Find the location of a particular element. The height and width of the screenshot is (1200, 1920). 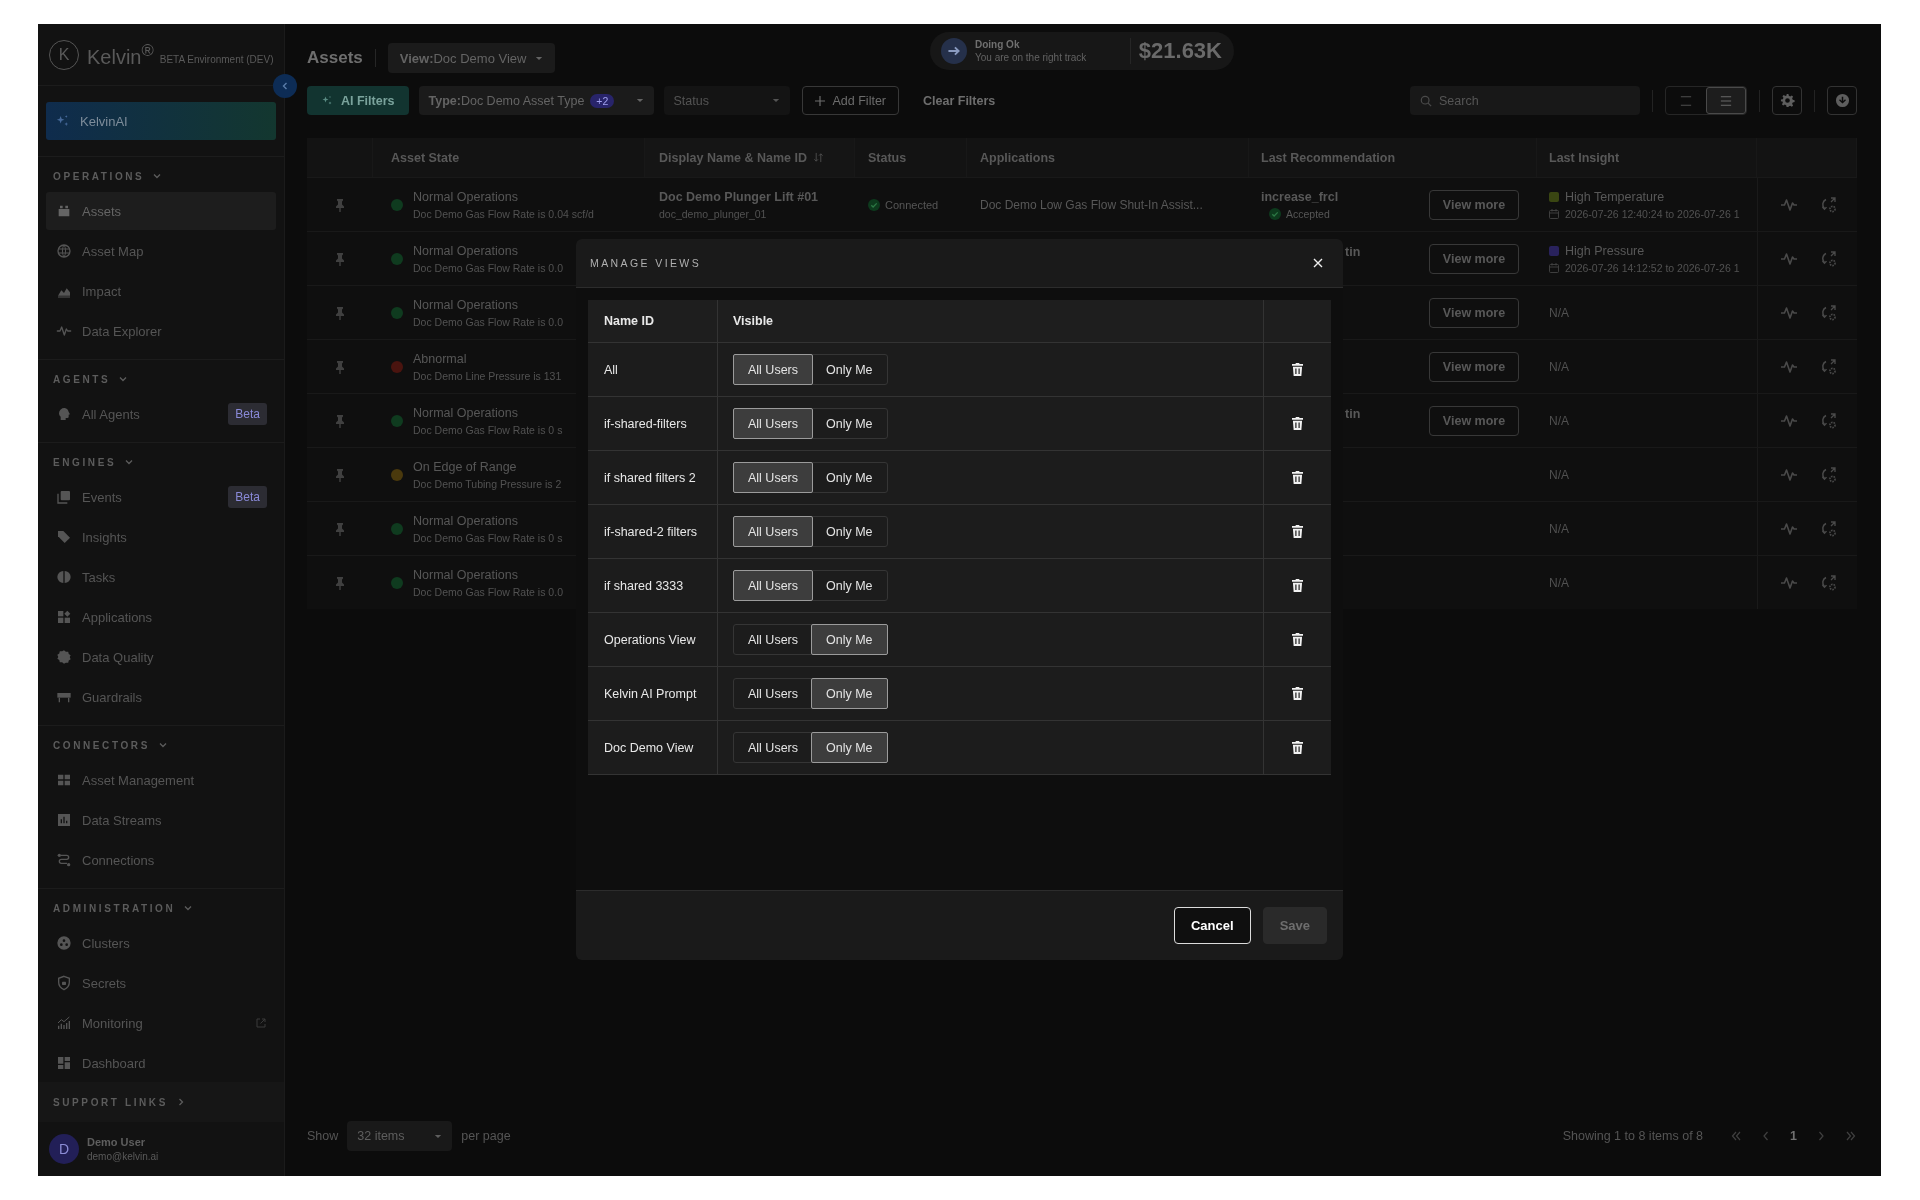

display-name: Doc Demo Plunger Lift #01 is located at coordinates (739, 196).